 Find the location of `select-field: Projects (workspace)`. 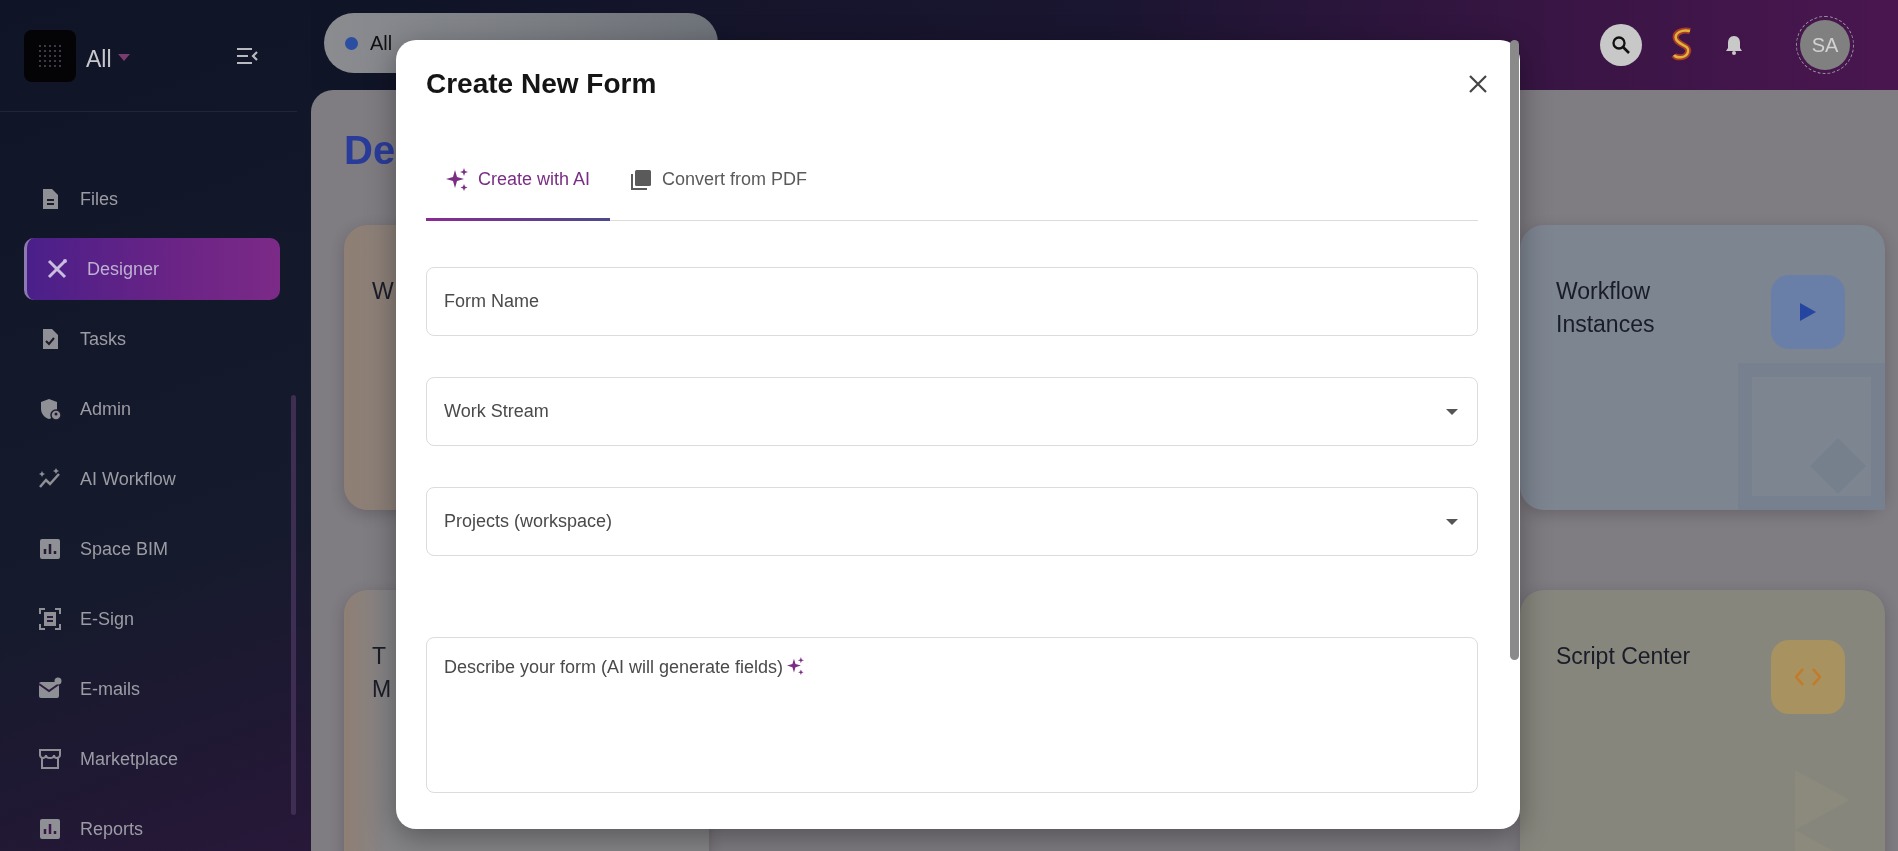

select-field: Projects (workspace) is located at coordinates (952, 521).